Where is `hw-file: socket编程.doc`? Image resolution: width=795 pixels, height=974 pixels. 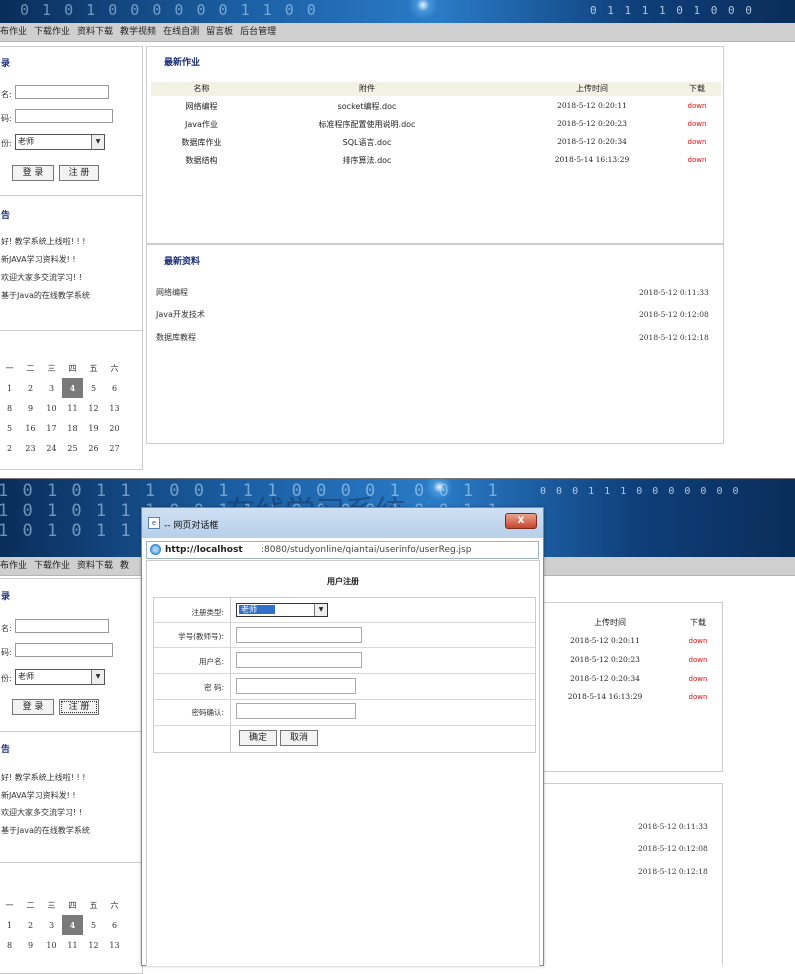 hw-file: socket编程.doc is located at coordinates (367, 106).